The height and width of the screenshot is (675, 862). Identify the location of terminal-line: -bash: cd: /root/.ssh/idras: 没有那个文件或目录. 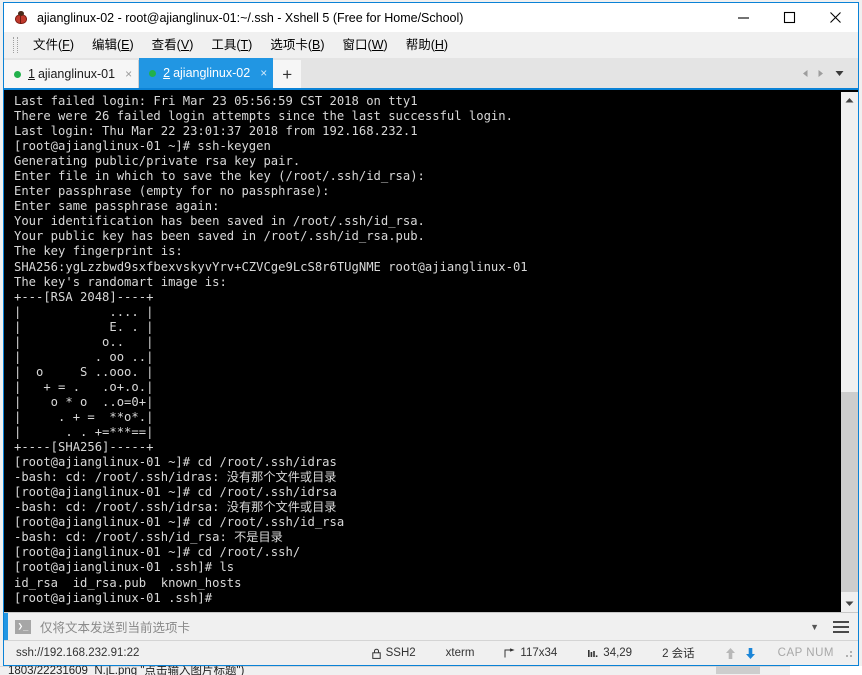
(175, 477).